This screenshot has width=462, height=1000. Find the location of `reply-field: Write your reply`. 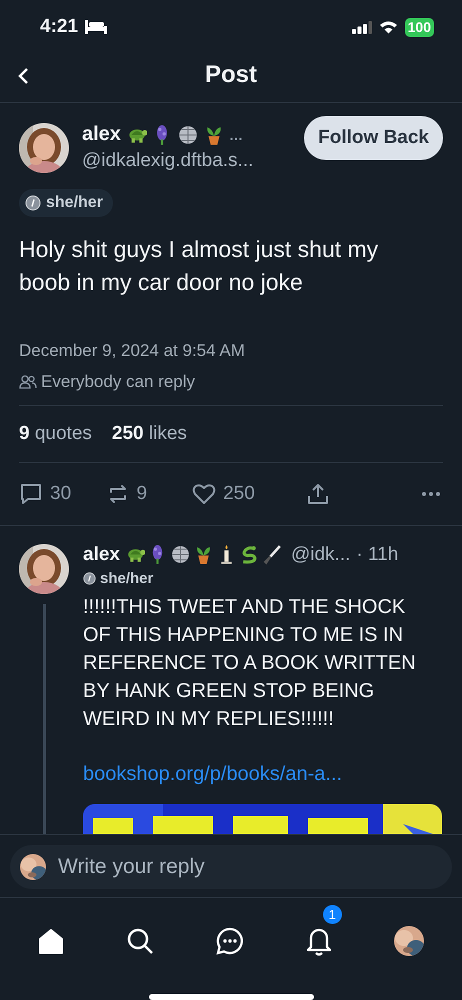

reply-field: Write your reply is located at coordinates (231, 867).